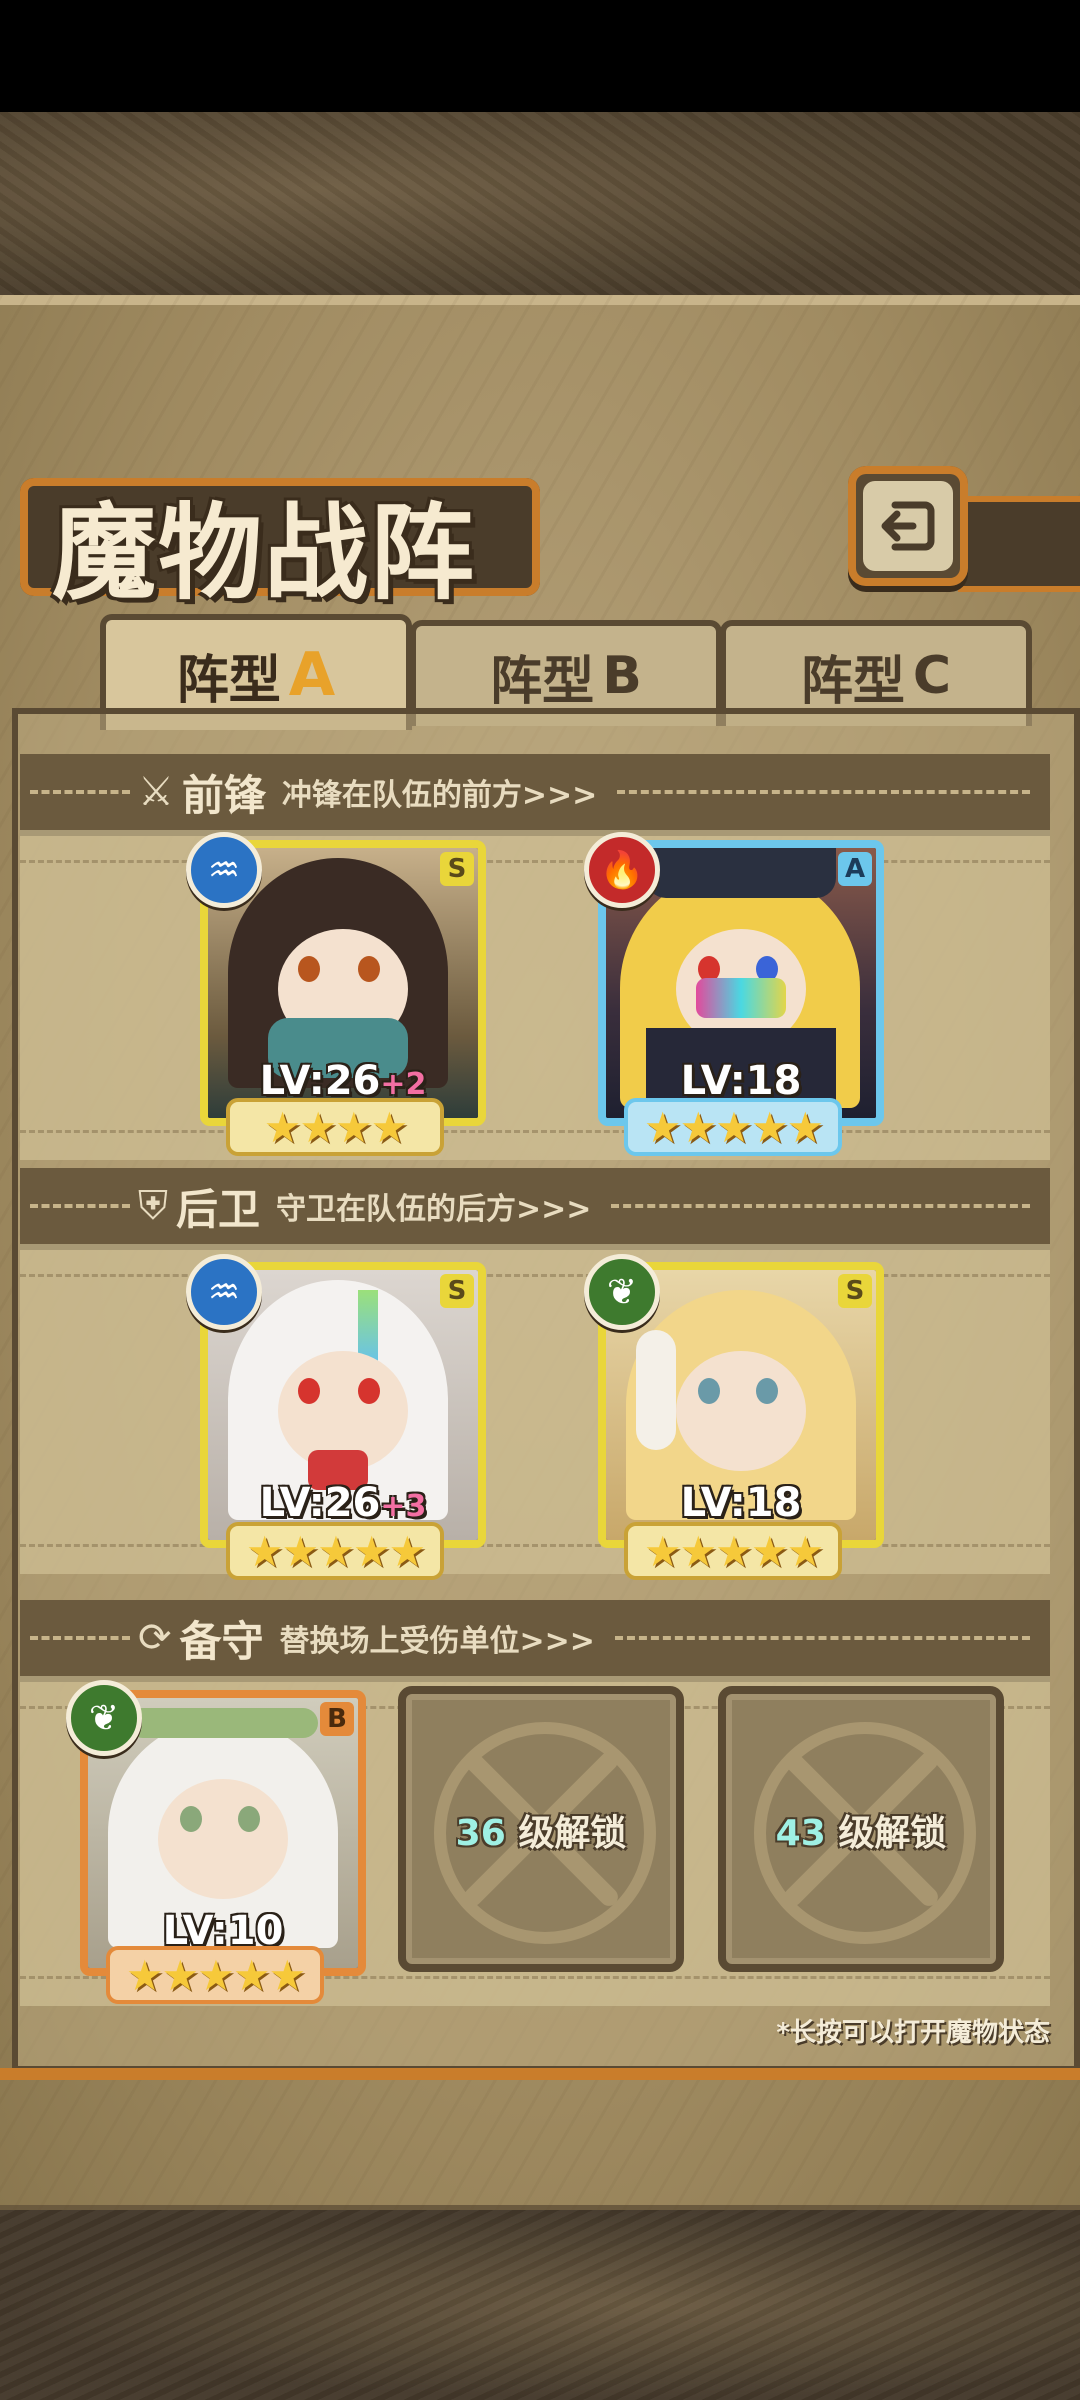  Describe the element at coordinates (439, 795) in the screenshot. I see `section-desc: 冲锋在队伍的前方>>>` at that location.